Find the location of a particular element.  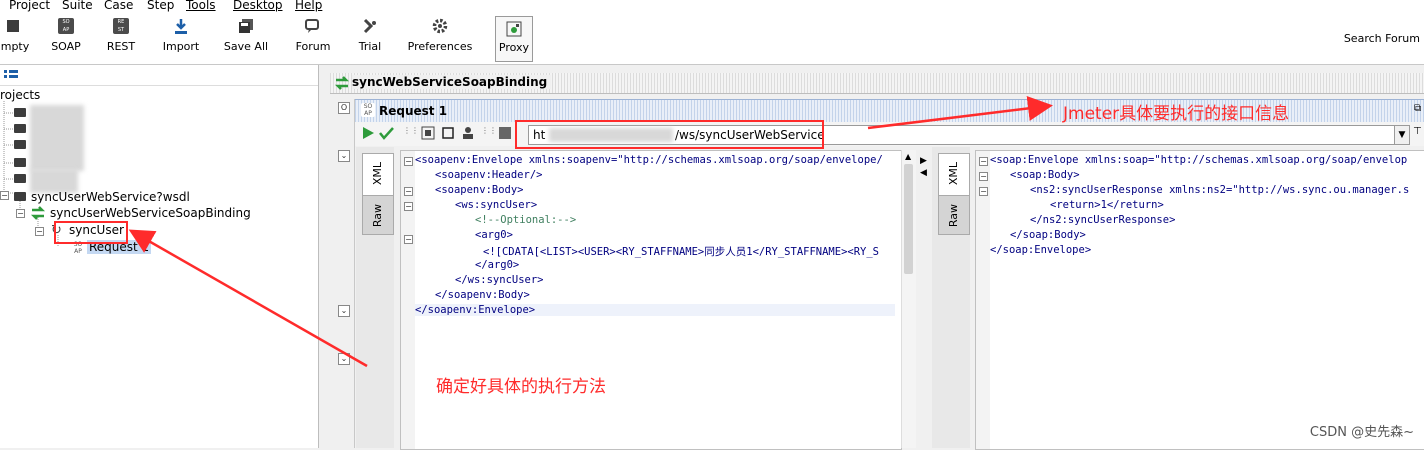

watermark: CSDN @史先森~ is located at coordinates (1361, 432).